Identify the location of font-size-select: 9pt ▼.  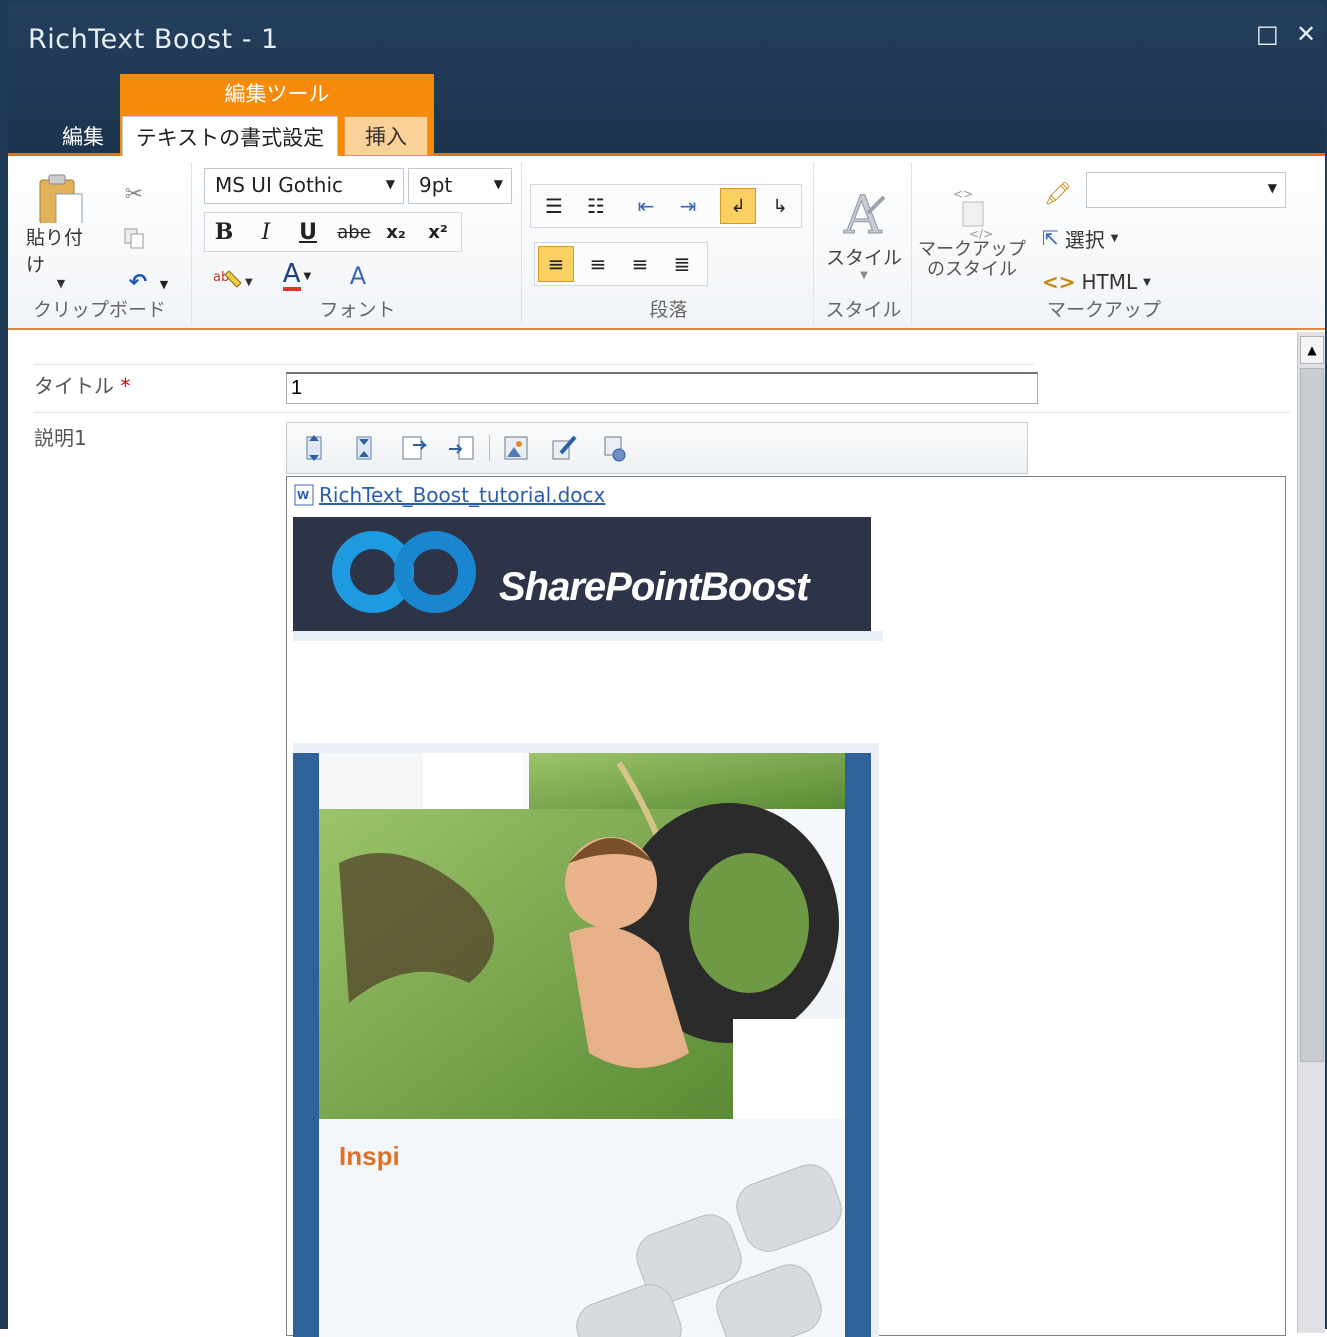
(460, 186).